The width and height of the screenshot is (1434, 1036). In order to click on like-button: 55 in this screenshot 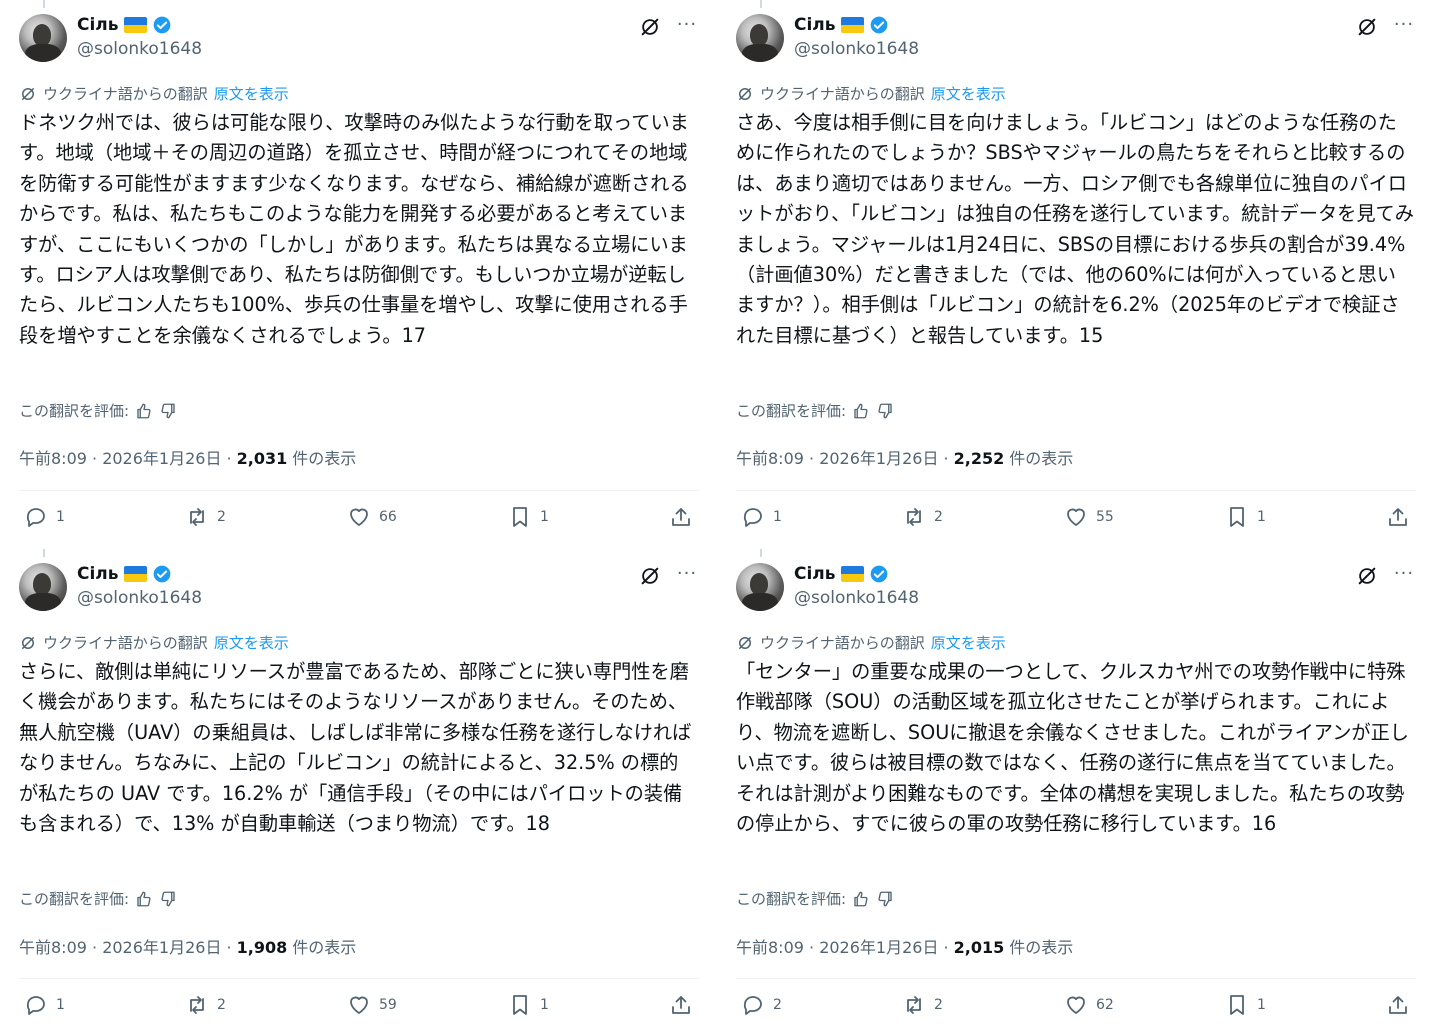, I will do `click(1089, 517)`.